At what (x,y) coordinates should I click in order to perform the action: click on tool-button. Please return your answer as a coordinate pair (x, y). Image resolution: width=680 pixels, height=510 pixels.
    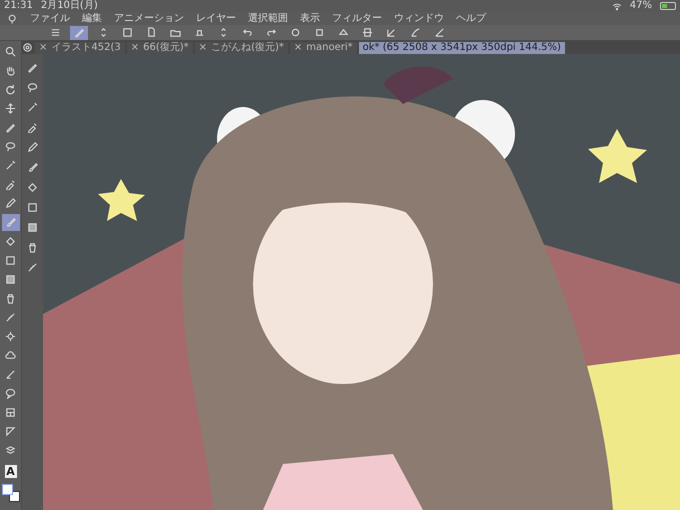
    Looking at the image, I should click on (11, 222).